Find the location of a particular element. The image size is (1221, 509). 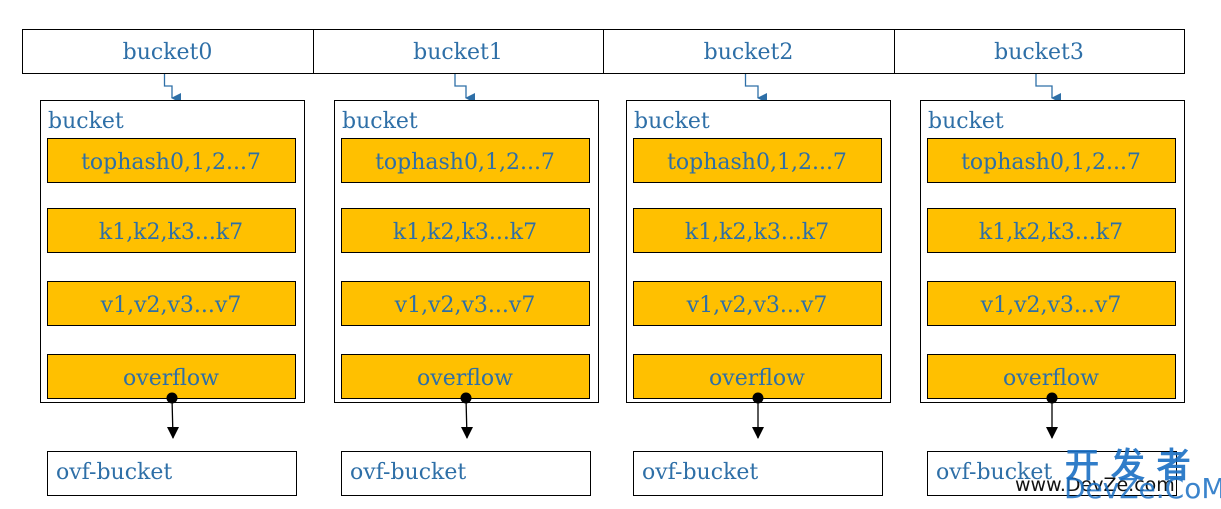

array-cell-label: bucket3 is located at coordinates (1039, 52).